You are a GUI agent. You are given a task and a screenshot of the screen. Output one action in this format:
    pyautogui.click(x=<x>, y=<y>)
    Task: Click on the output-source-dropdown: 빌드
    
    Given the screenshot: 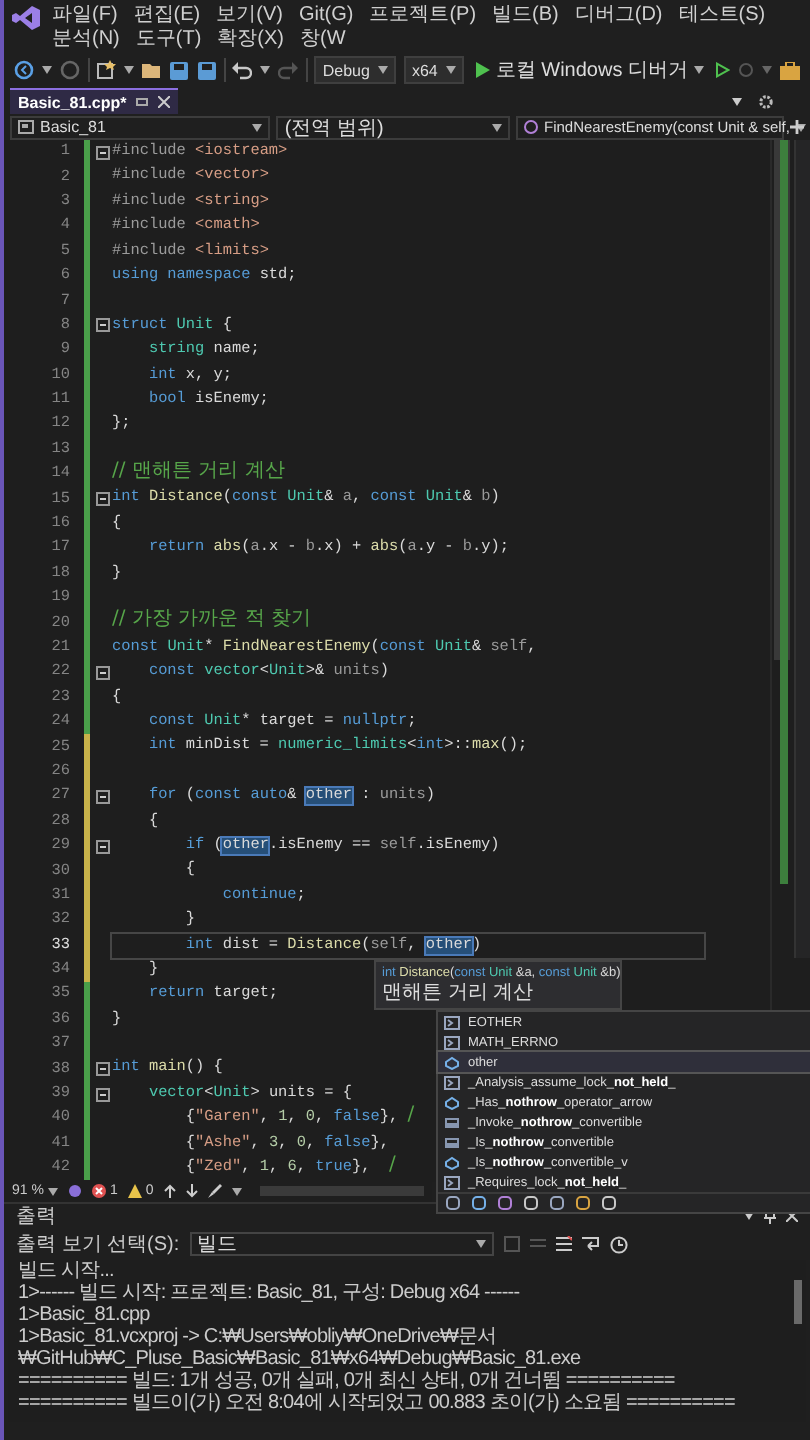 What is the action you would take?
    pyautogui.click(x=341, y=1244)
    